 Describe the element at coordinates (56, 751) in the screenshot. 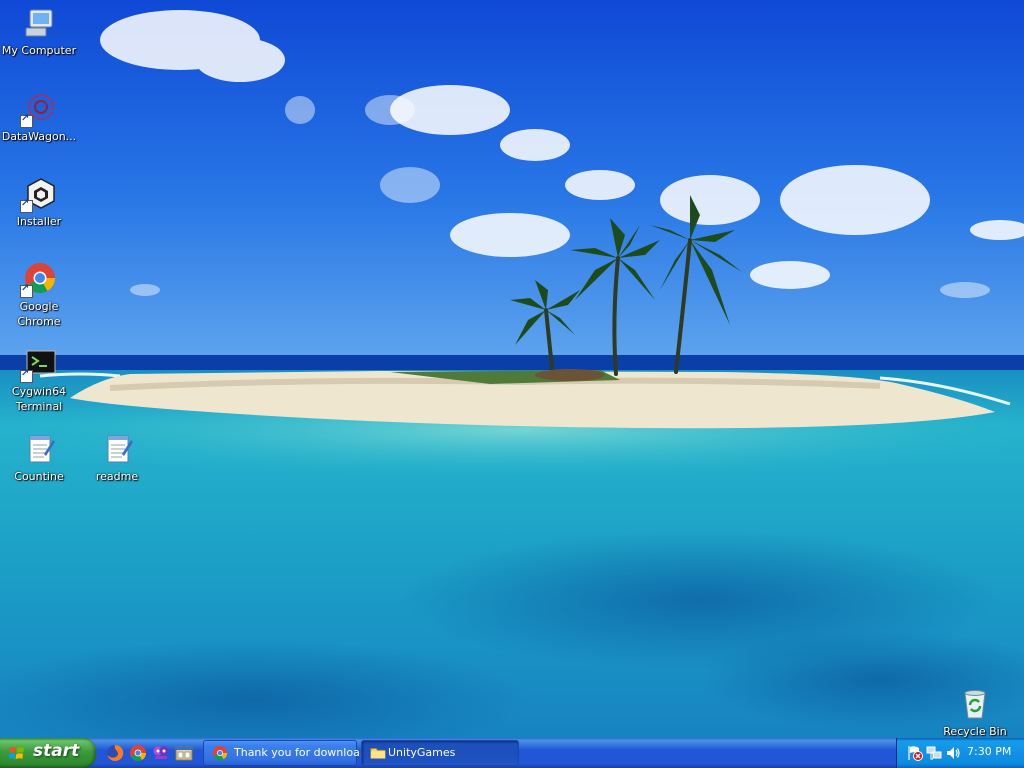

I see `start-label: start` at that location.